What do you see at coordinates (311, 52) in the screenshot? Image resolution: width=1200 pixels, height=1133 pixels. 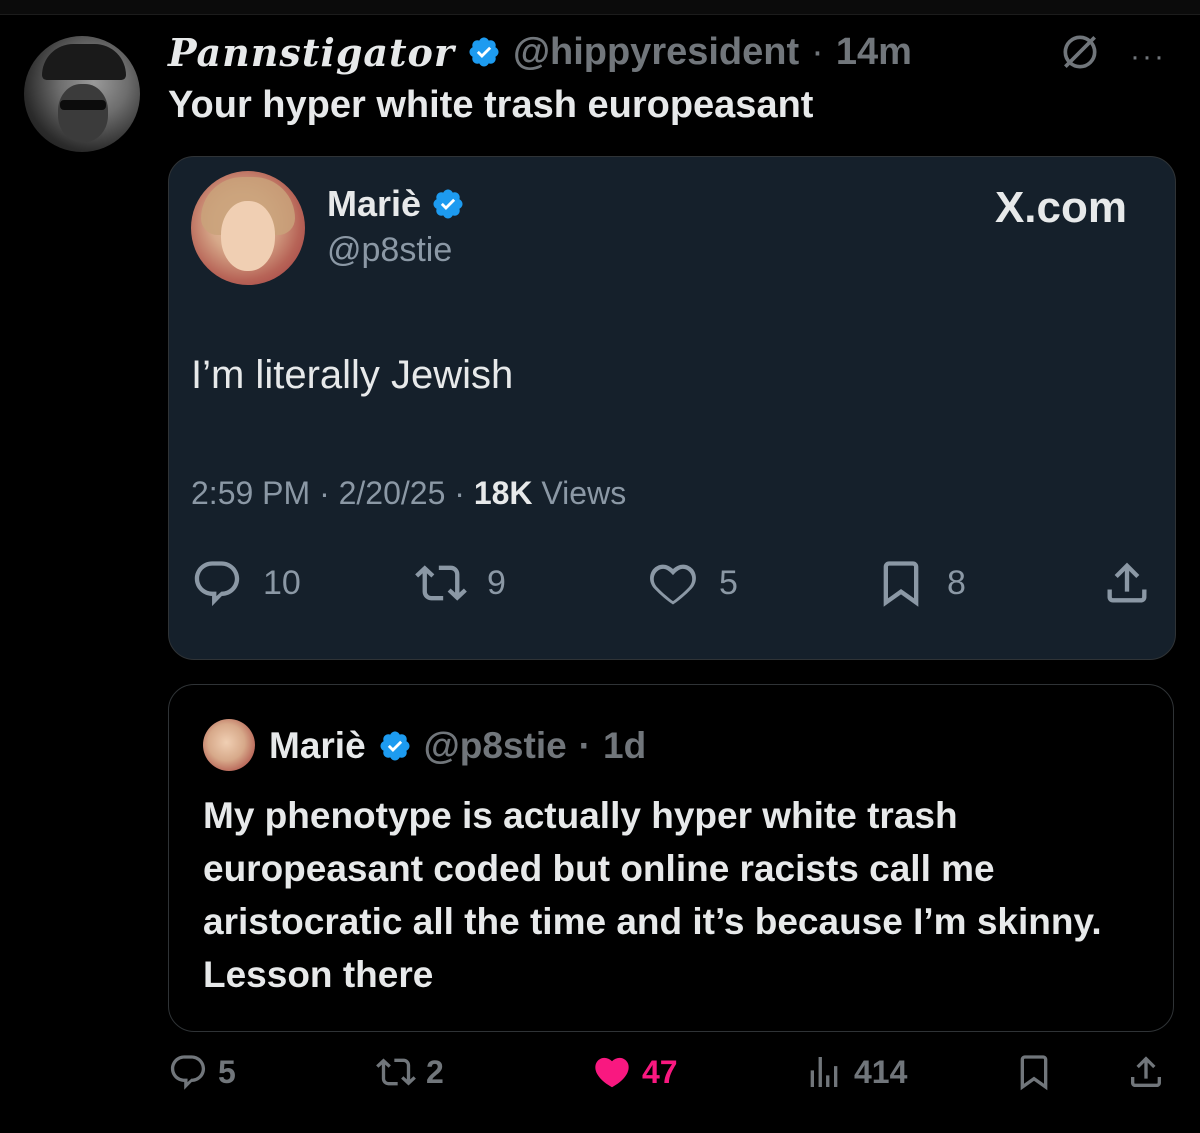 I see `display-name: Pannstigator` at bounding box center [311, 52].